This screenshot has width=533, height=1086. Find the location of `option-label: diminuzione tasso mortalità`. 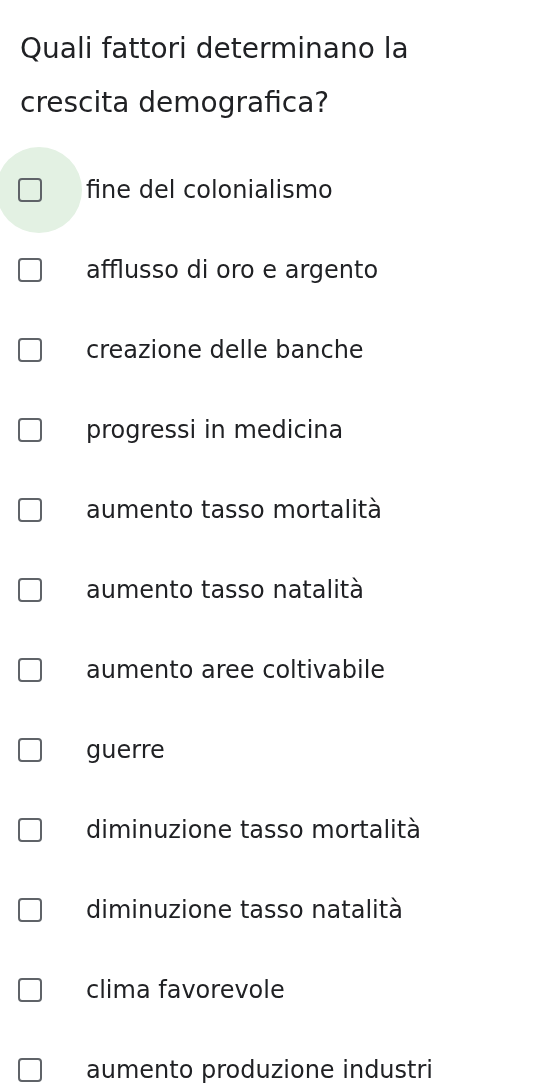

option-label: diminuzione tasso mortalità is located at coordinates (253, 830).